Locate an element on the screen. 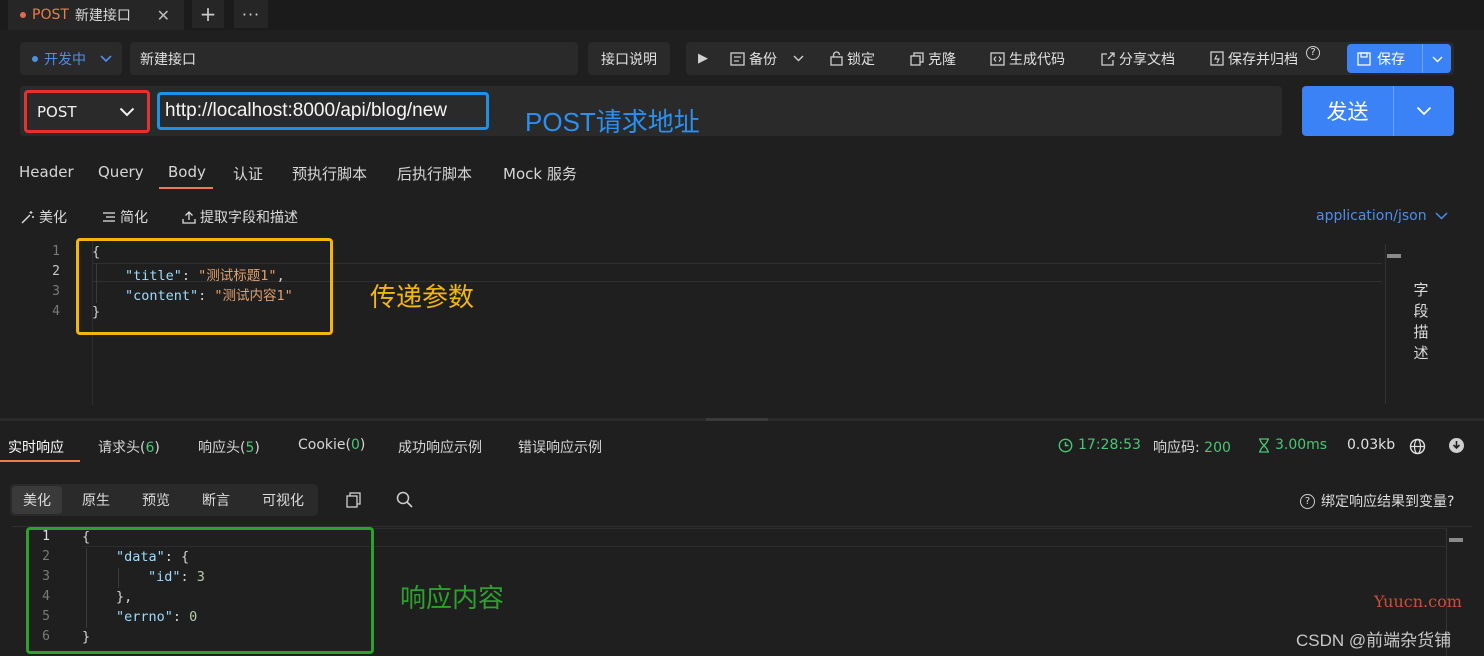 This screenshot has height=656, width=1484. send-button: 发送 is located at coordinates (1378, 111).